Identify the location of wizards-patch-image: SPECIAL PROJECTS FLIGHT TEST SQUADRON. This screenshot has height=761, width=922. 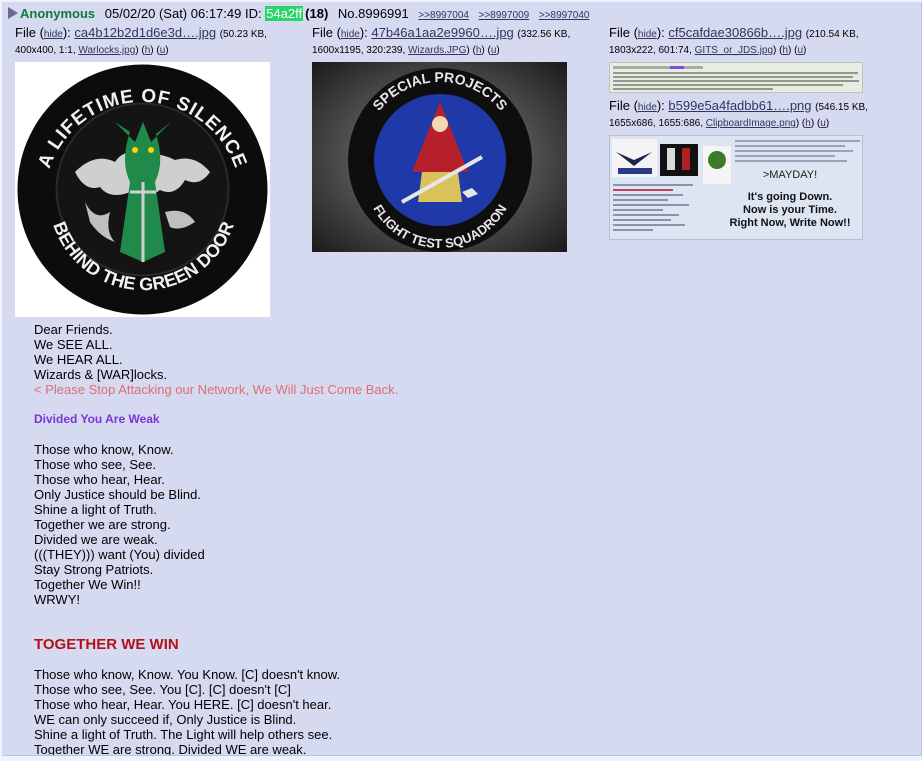
(439, 157).